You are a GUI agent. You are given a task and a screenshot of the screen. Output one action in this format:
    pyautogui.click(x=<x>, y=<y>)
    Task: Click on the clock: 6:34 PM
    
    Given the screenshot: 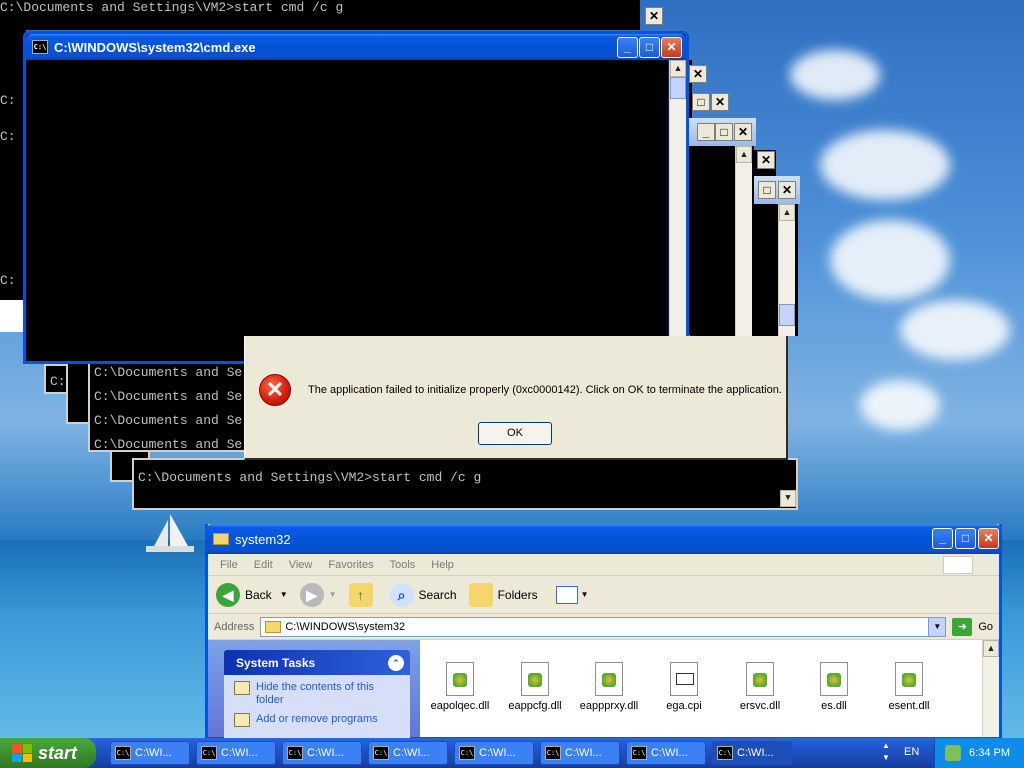 What is the action you would take?
    pyautogui.click(x=989, y=753)
    